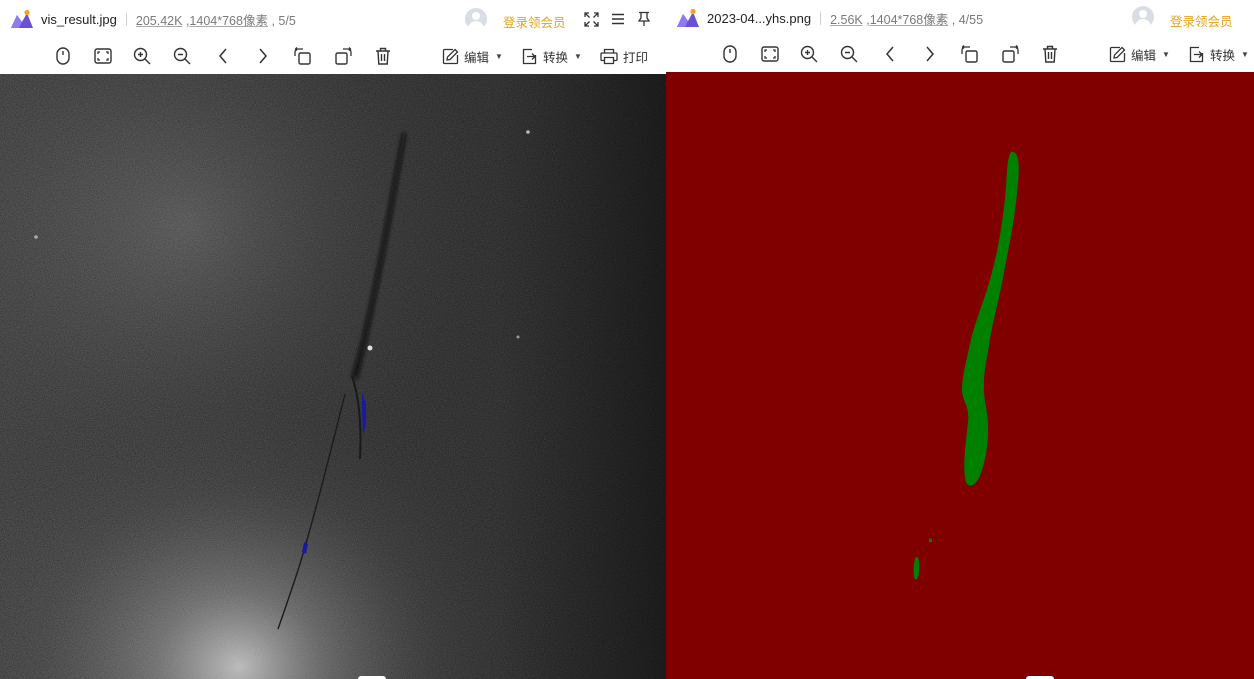 The width and height of the screenshot is (1254, 679). What do you see at coordinates (287, 20) in the screenshot?
I see `image-index: 5/5` at bounding box center [287, 20].